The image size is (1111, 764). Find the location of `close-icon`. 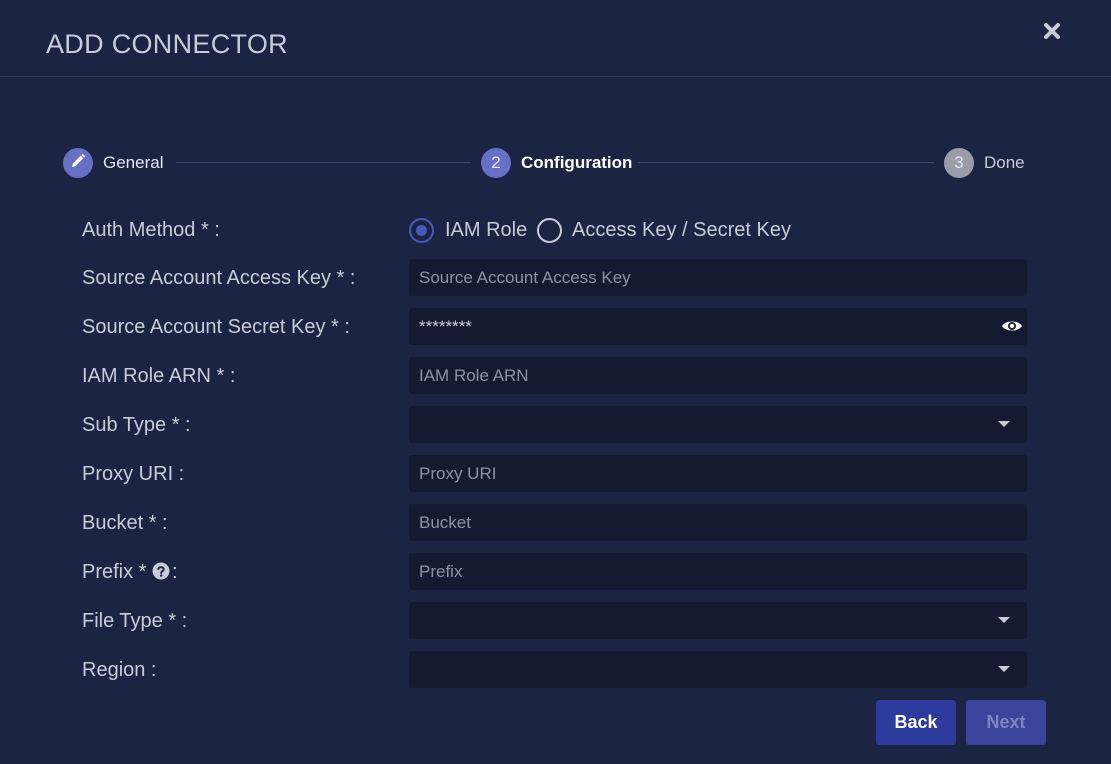

close-icon is located at coordinates (1052, 31).